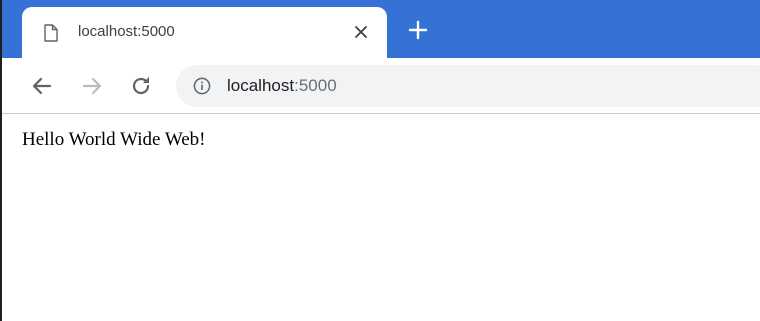 This screenshot has width=760, height=321. I want to click on body-text: Hello World Wide Web!, so click(114, 139).